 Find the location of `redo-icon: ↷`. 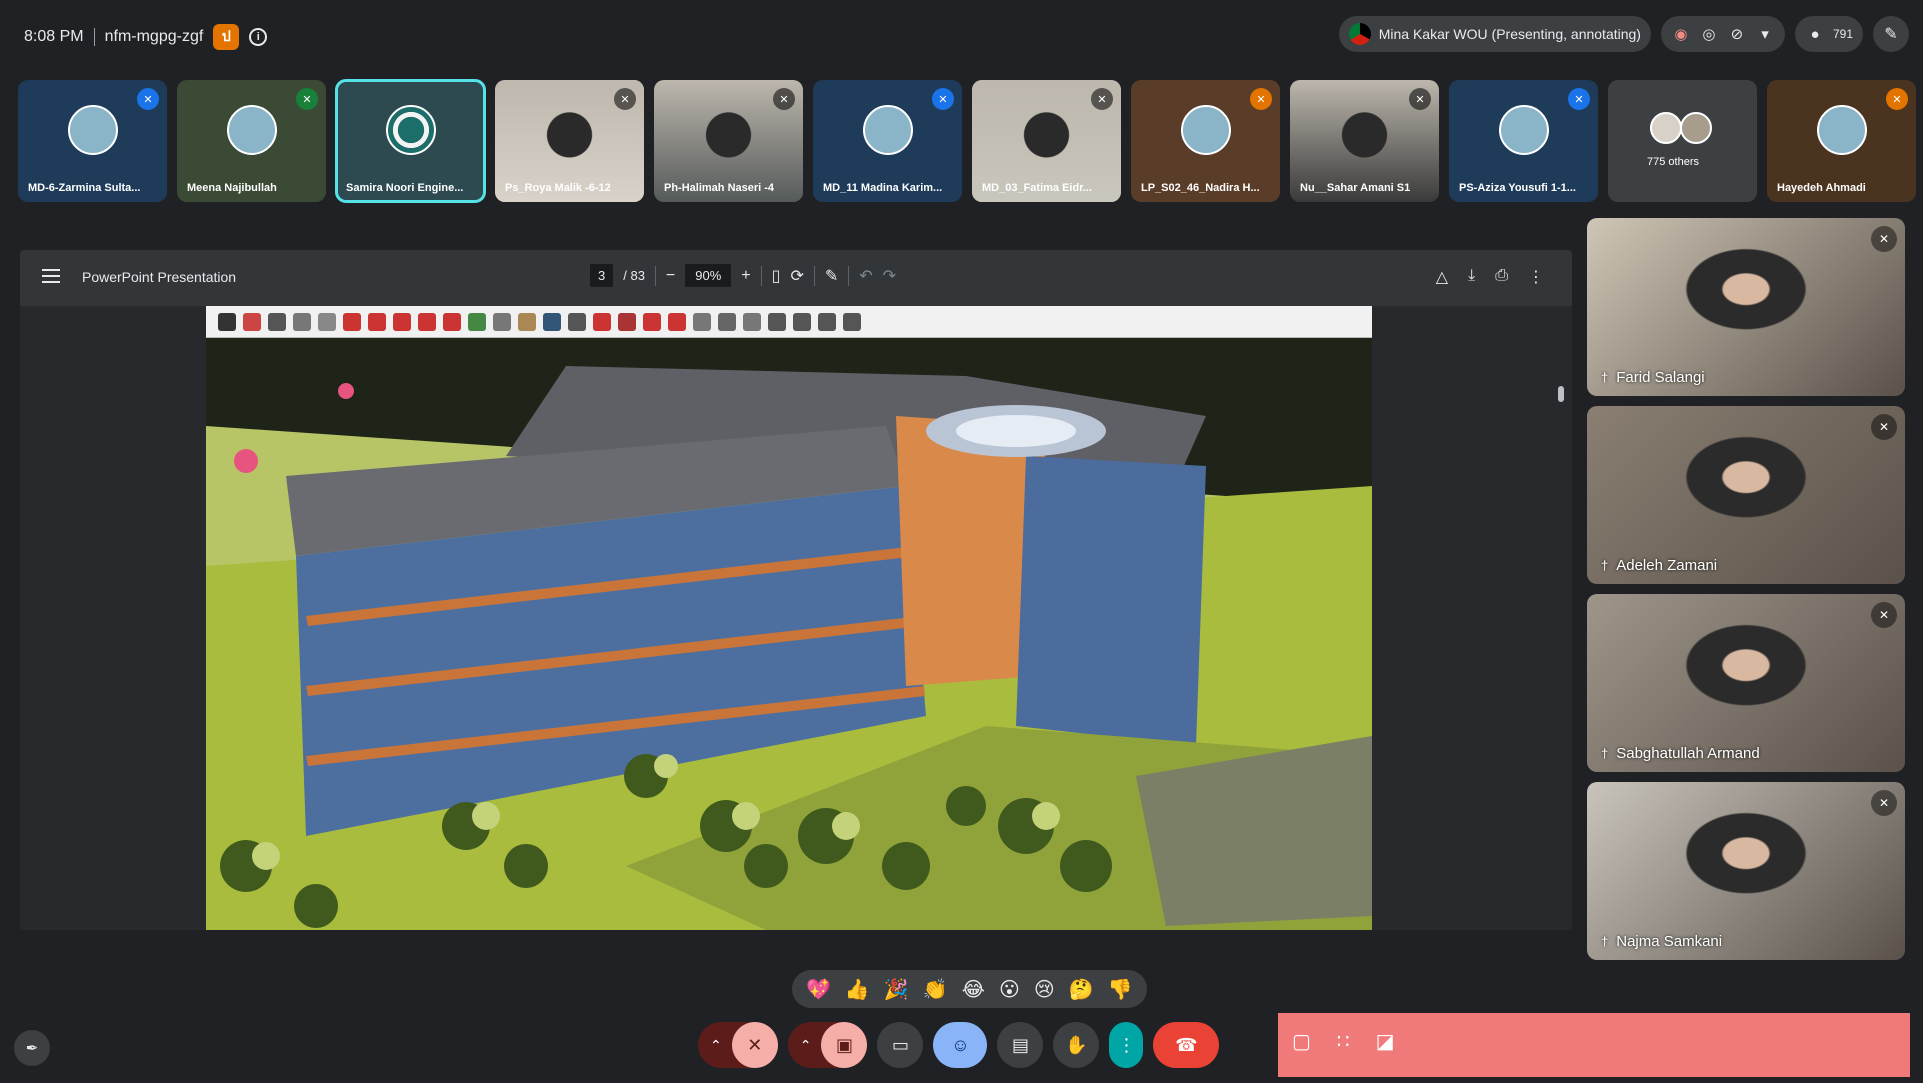

redo-icon: ↷ is located at coordinates (889, 276).